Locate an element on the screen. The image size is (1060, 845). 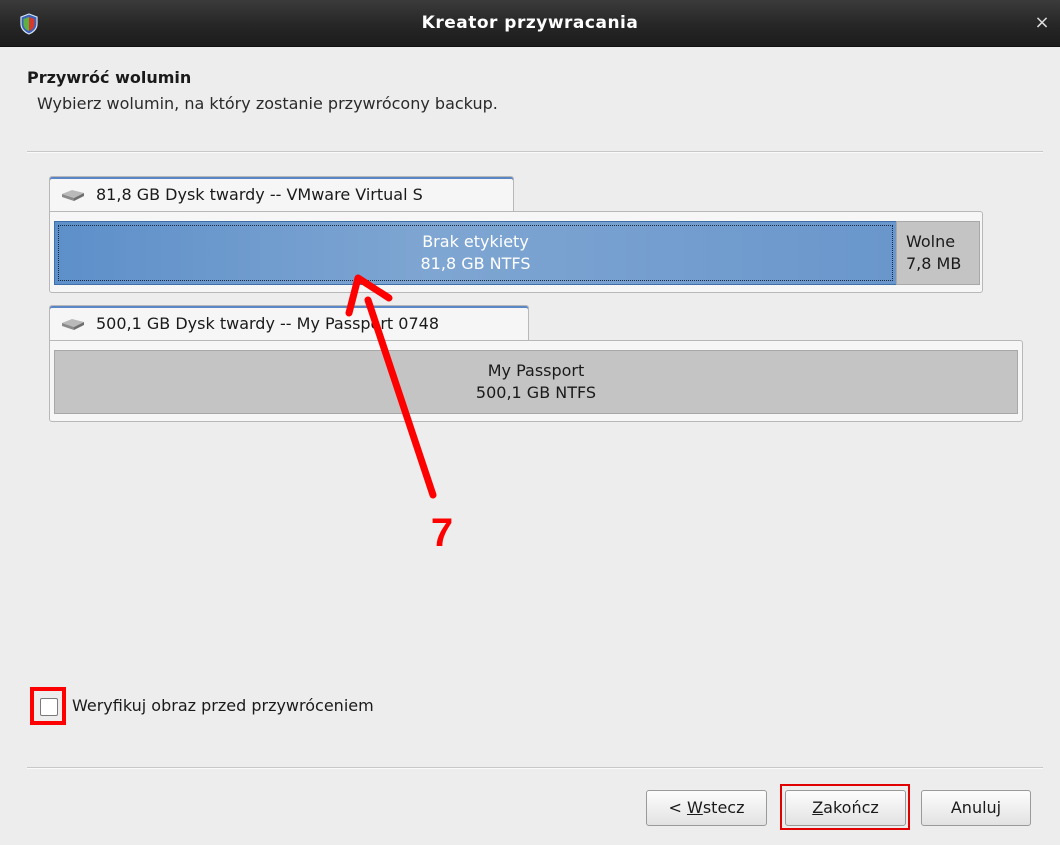
annotation-arrow: 7 is located at coordinates (399, 414).